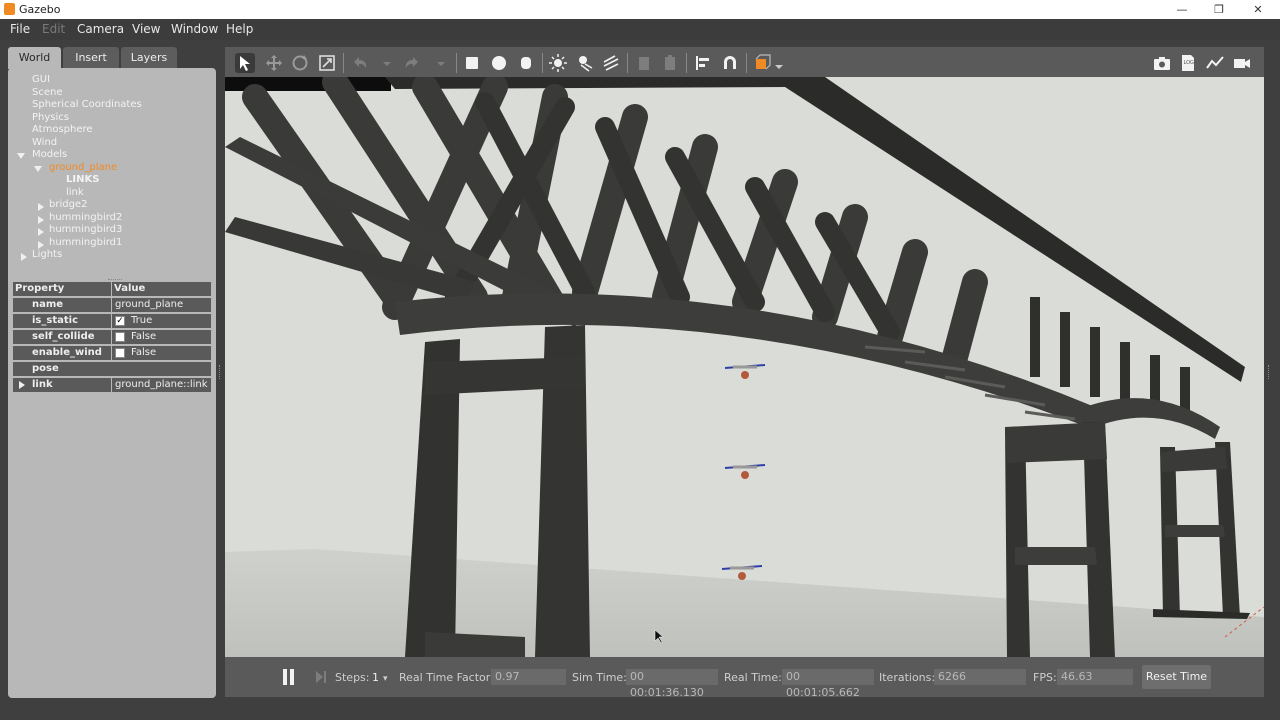 Image resolution: width=1280 pixels, height=720 pixels. What do you see at coordinates (47, 93) in the screenshot?
I see `tree-scene: Scene` at bounding box center [47, 93].